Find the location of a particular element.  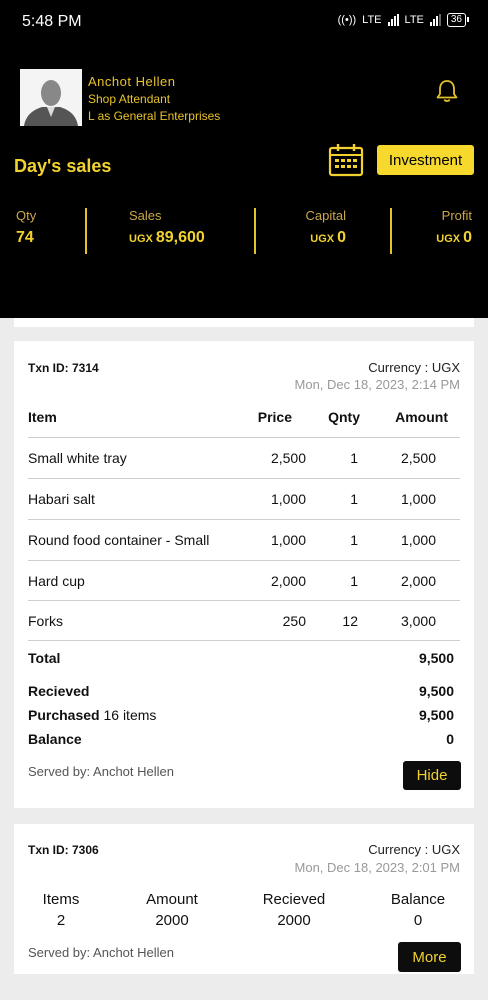

col-header-qty: Qnty is located at coordinates (344, 417).